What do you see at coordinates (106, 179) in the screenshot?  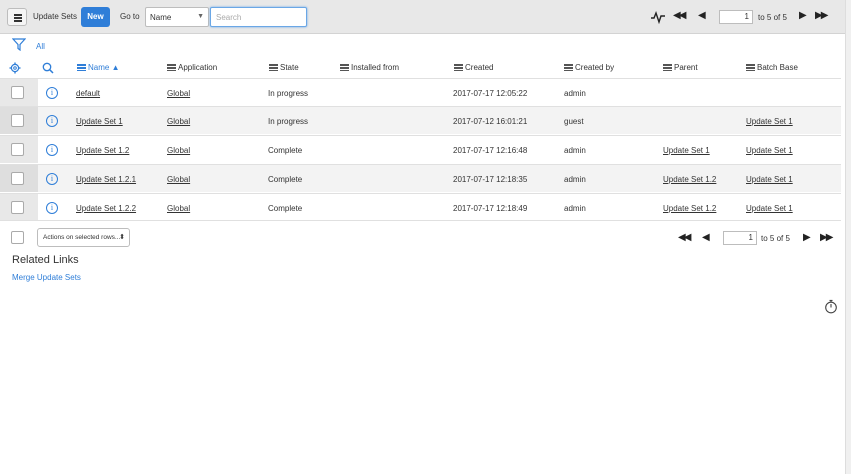 I see `cell-name: Update Set 1.2.1` at bounding box center [106, 179].